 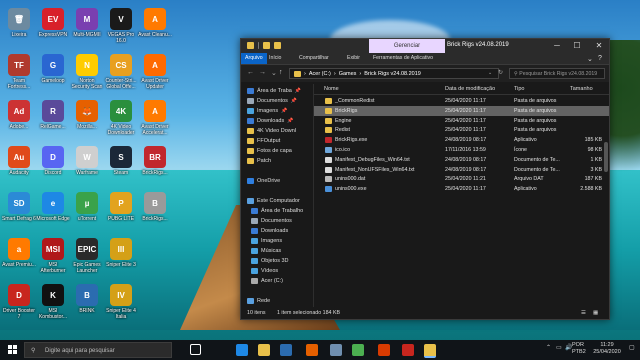 What do you see at coordinates (263, 141) in the screenshot?
I see `sidebar-item: FFOutput` at bounding box center [263, 141].